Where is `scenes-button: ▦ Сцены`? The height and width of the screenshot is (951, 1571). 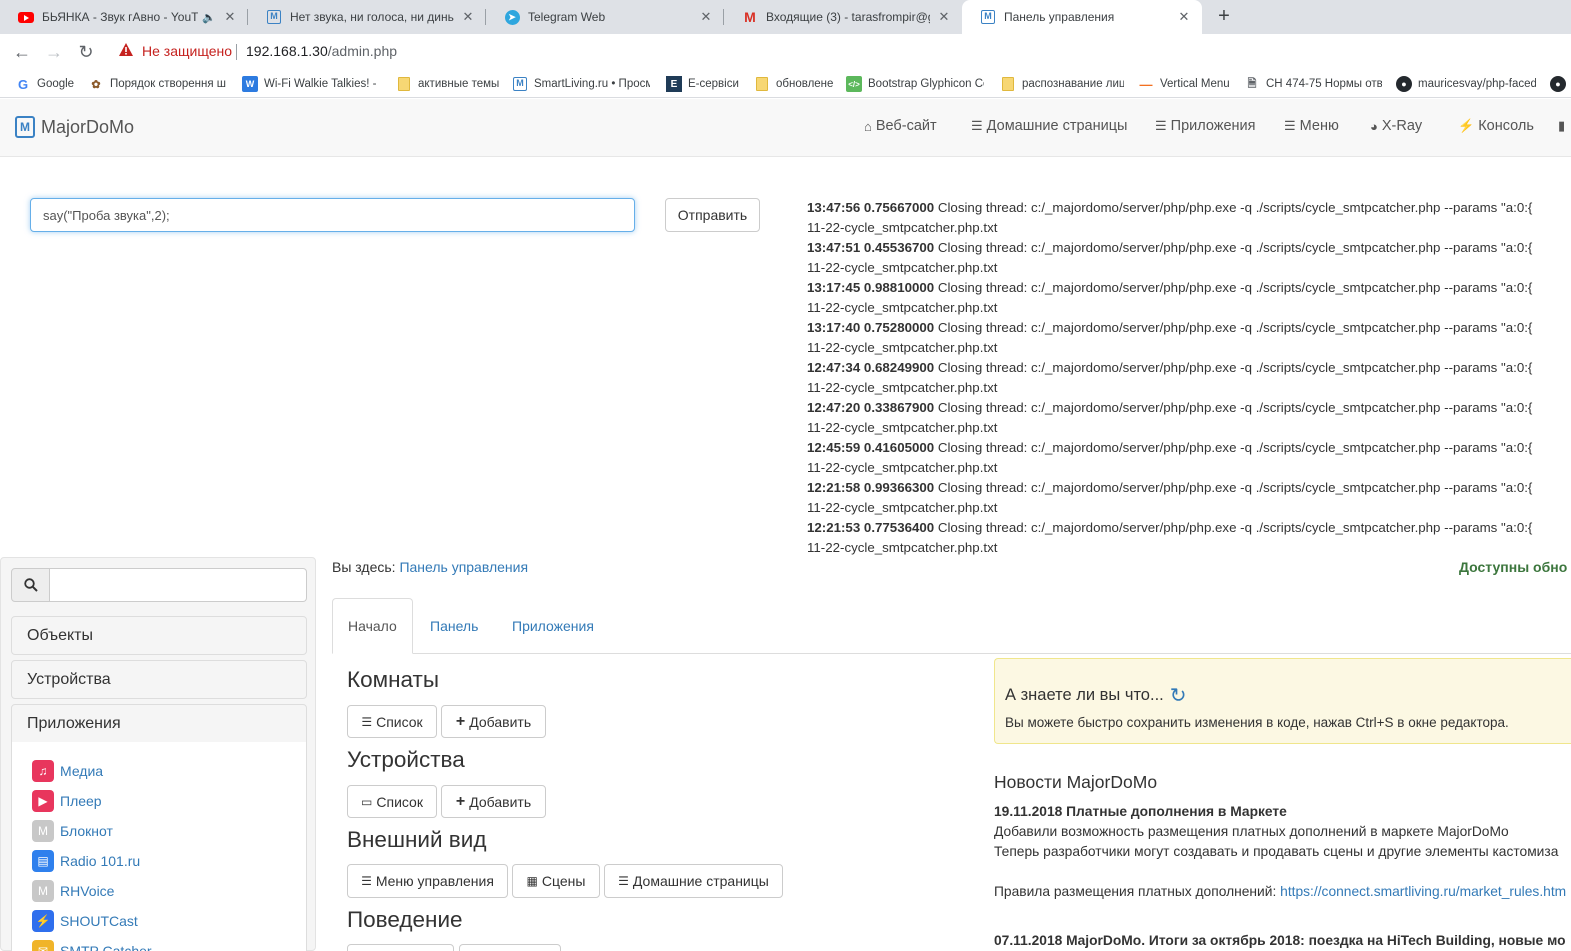 scenes-button: ▦ Сцены is located at coordinates (556, 881).